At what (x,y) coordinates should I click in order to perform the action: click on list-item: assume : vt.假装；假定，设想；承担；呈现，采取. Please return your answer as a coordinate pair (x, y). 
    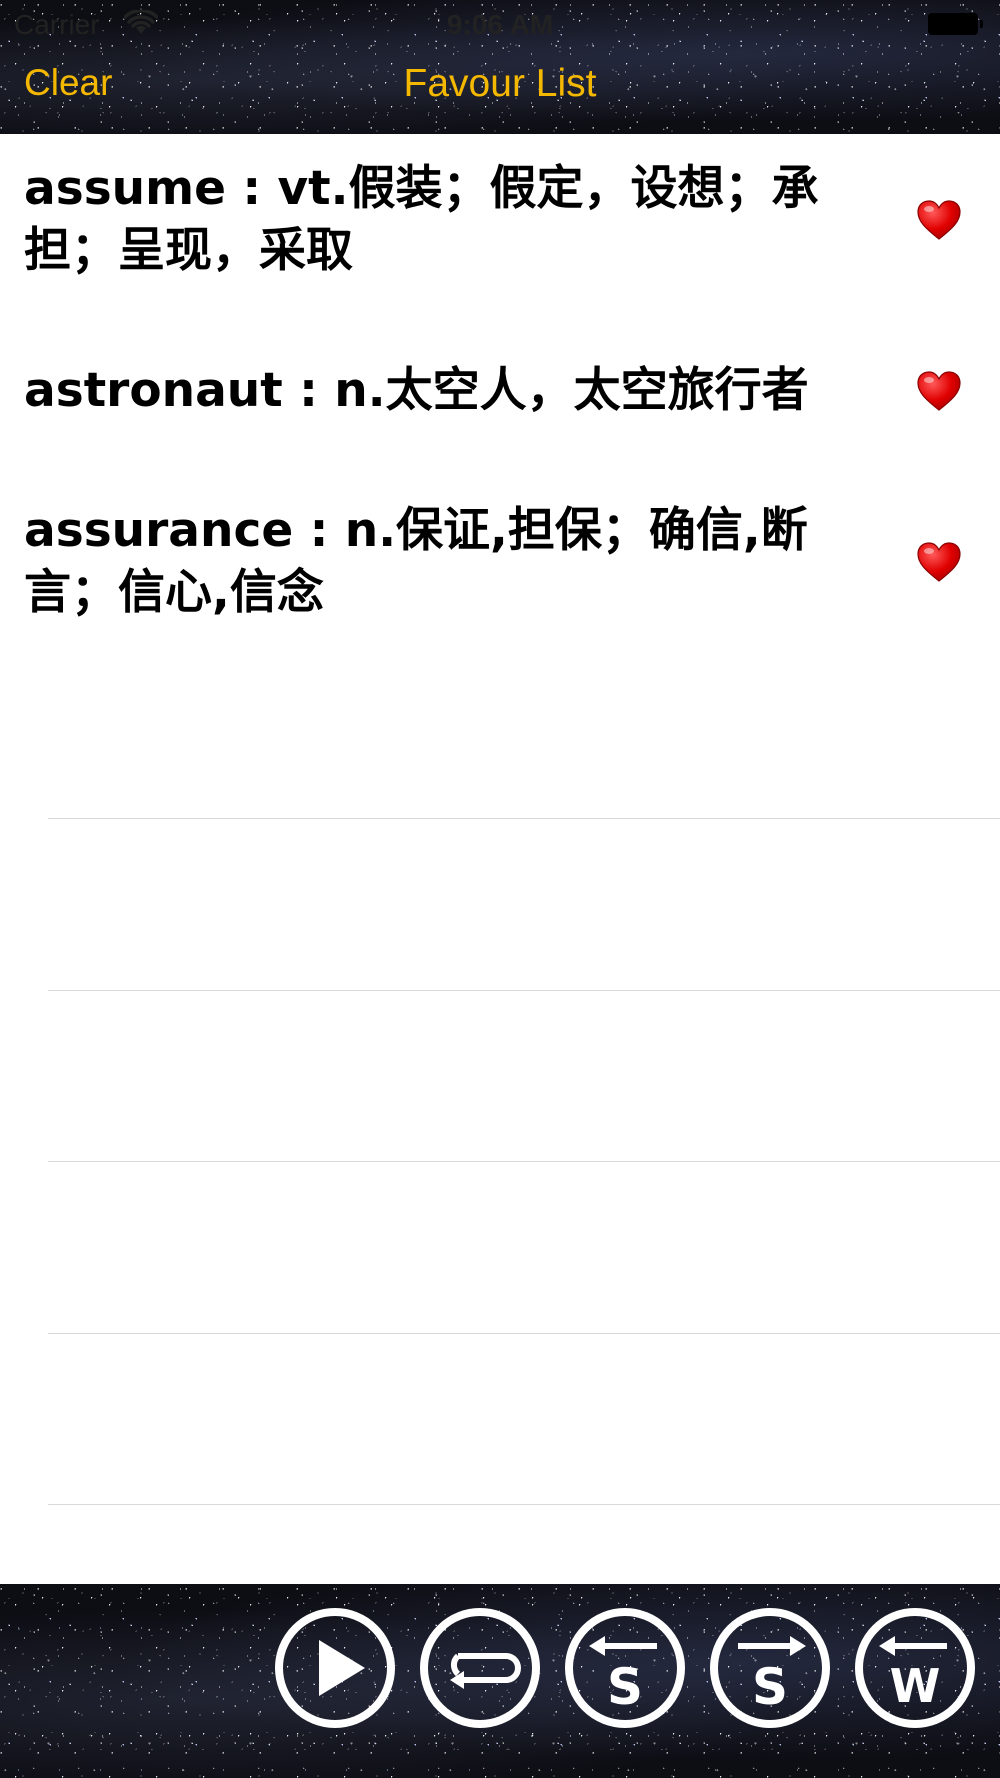
    Looking at the image, I should click on (500, 219).